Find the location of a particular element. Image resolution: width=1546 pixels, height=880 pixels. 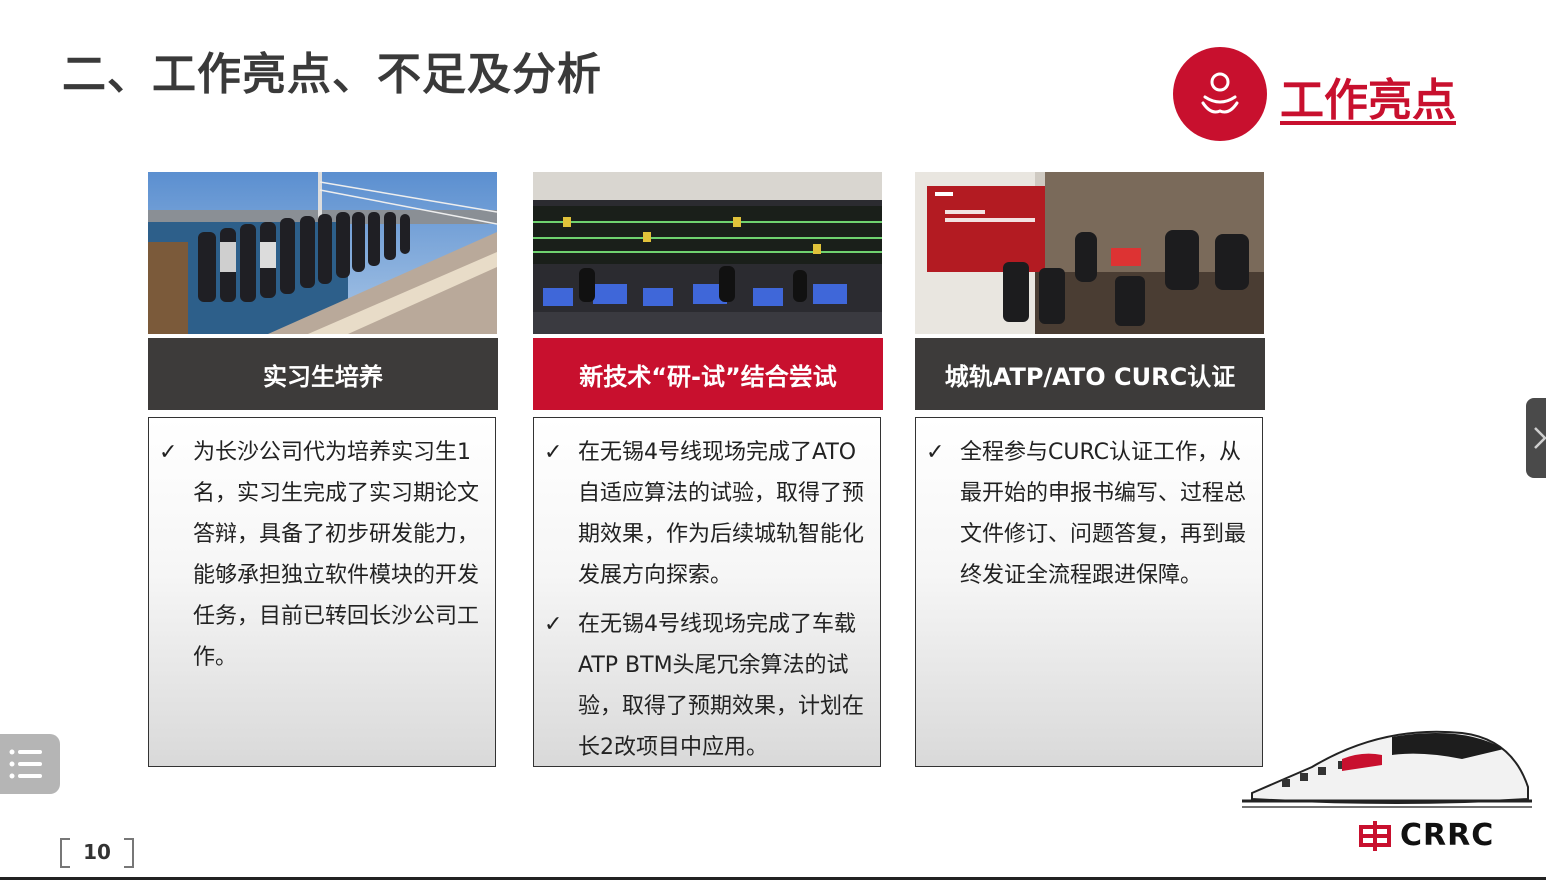

logo-text: CRRC is located at coordinates (1447, 835).